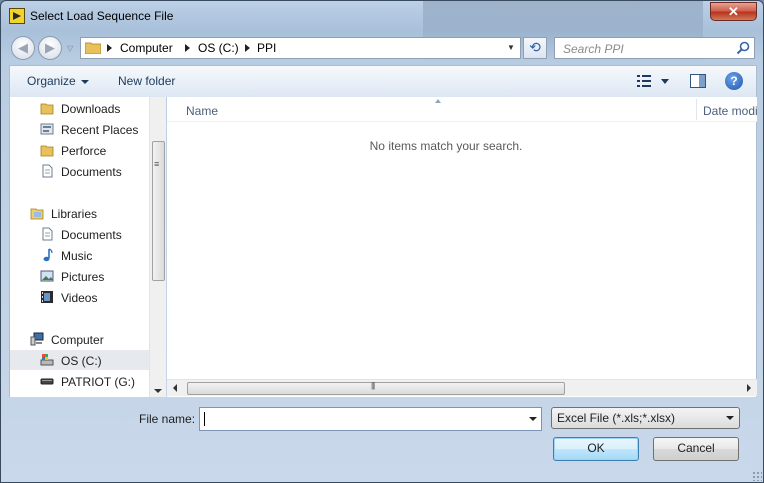 Image resolution: width=764 pixels, height=483 pixels. I want to click on sort-ascending-icon, so click(438, 101).